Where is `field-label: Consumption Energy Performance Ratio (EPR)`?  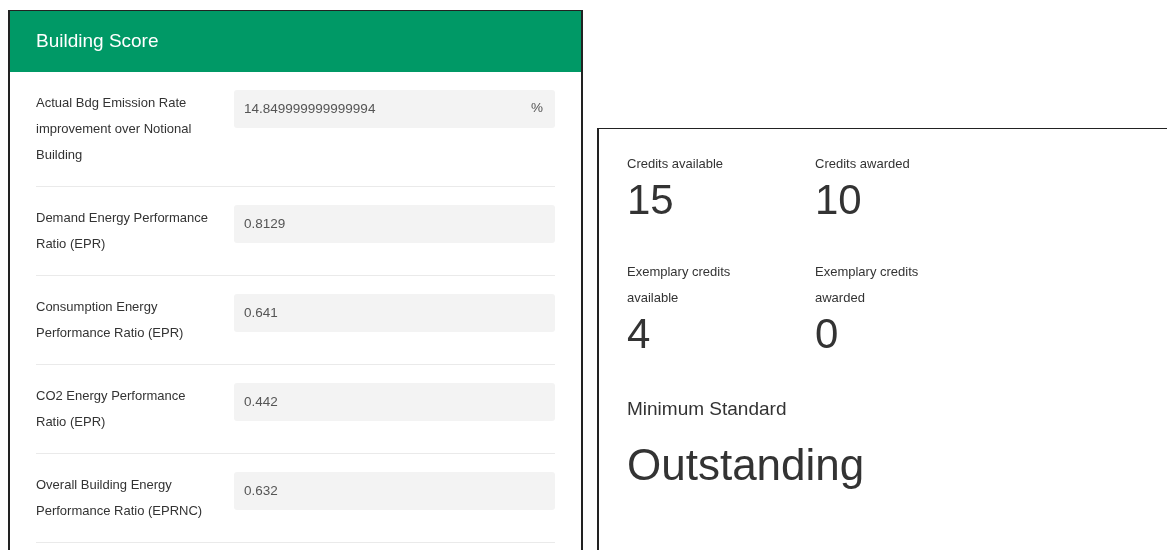
field-label: Consumption Energy Performance Ratio (EPR) is located at coordinates (110, 319).